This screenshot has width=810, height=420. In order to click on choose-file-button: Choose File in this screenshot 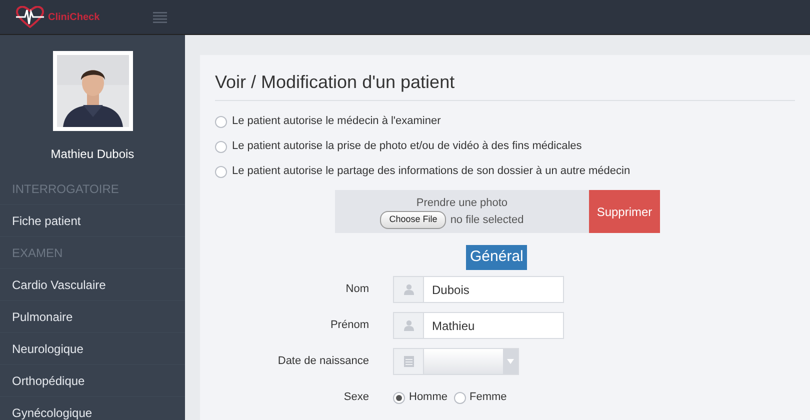, I will do `click(413, 219)`.